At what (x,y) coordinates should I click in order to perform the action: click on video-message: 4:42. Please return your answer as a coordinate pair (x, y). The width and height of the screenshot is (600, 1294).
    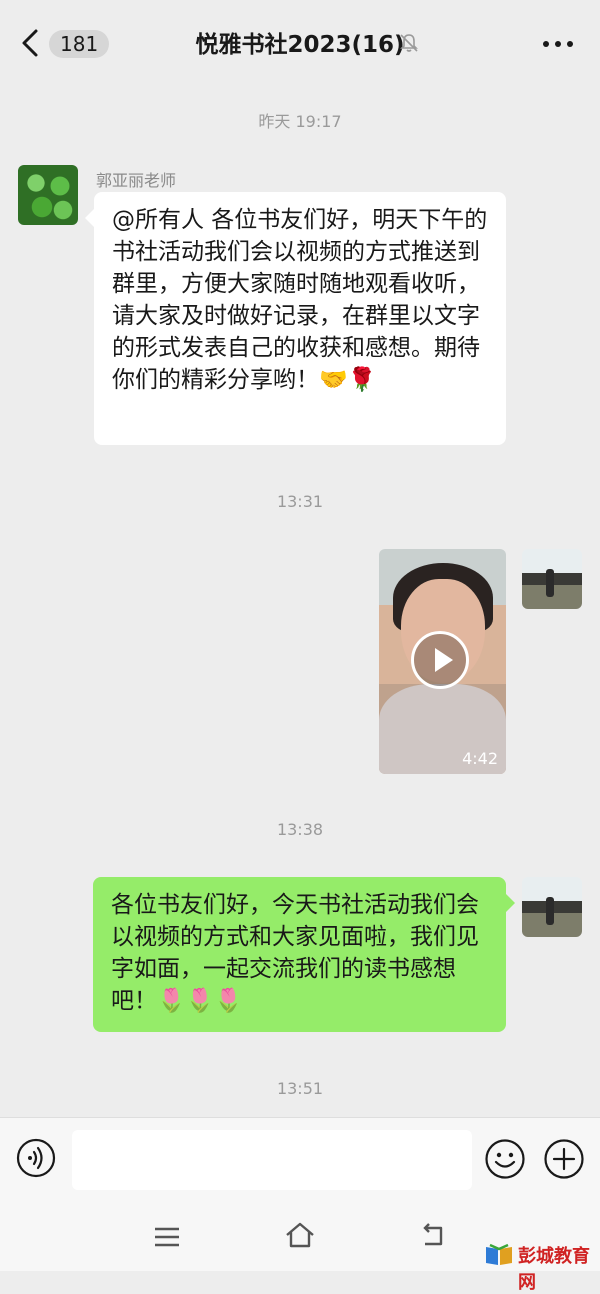
    Looking at the image, I should click on (442, 661).